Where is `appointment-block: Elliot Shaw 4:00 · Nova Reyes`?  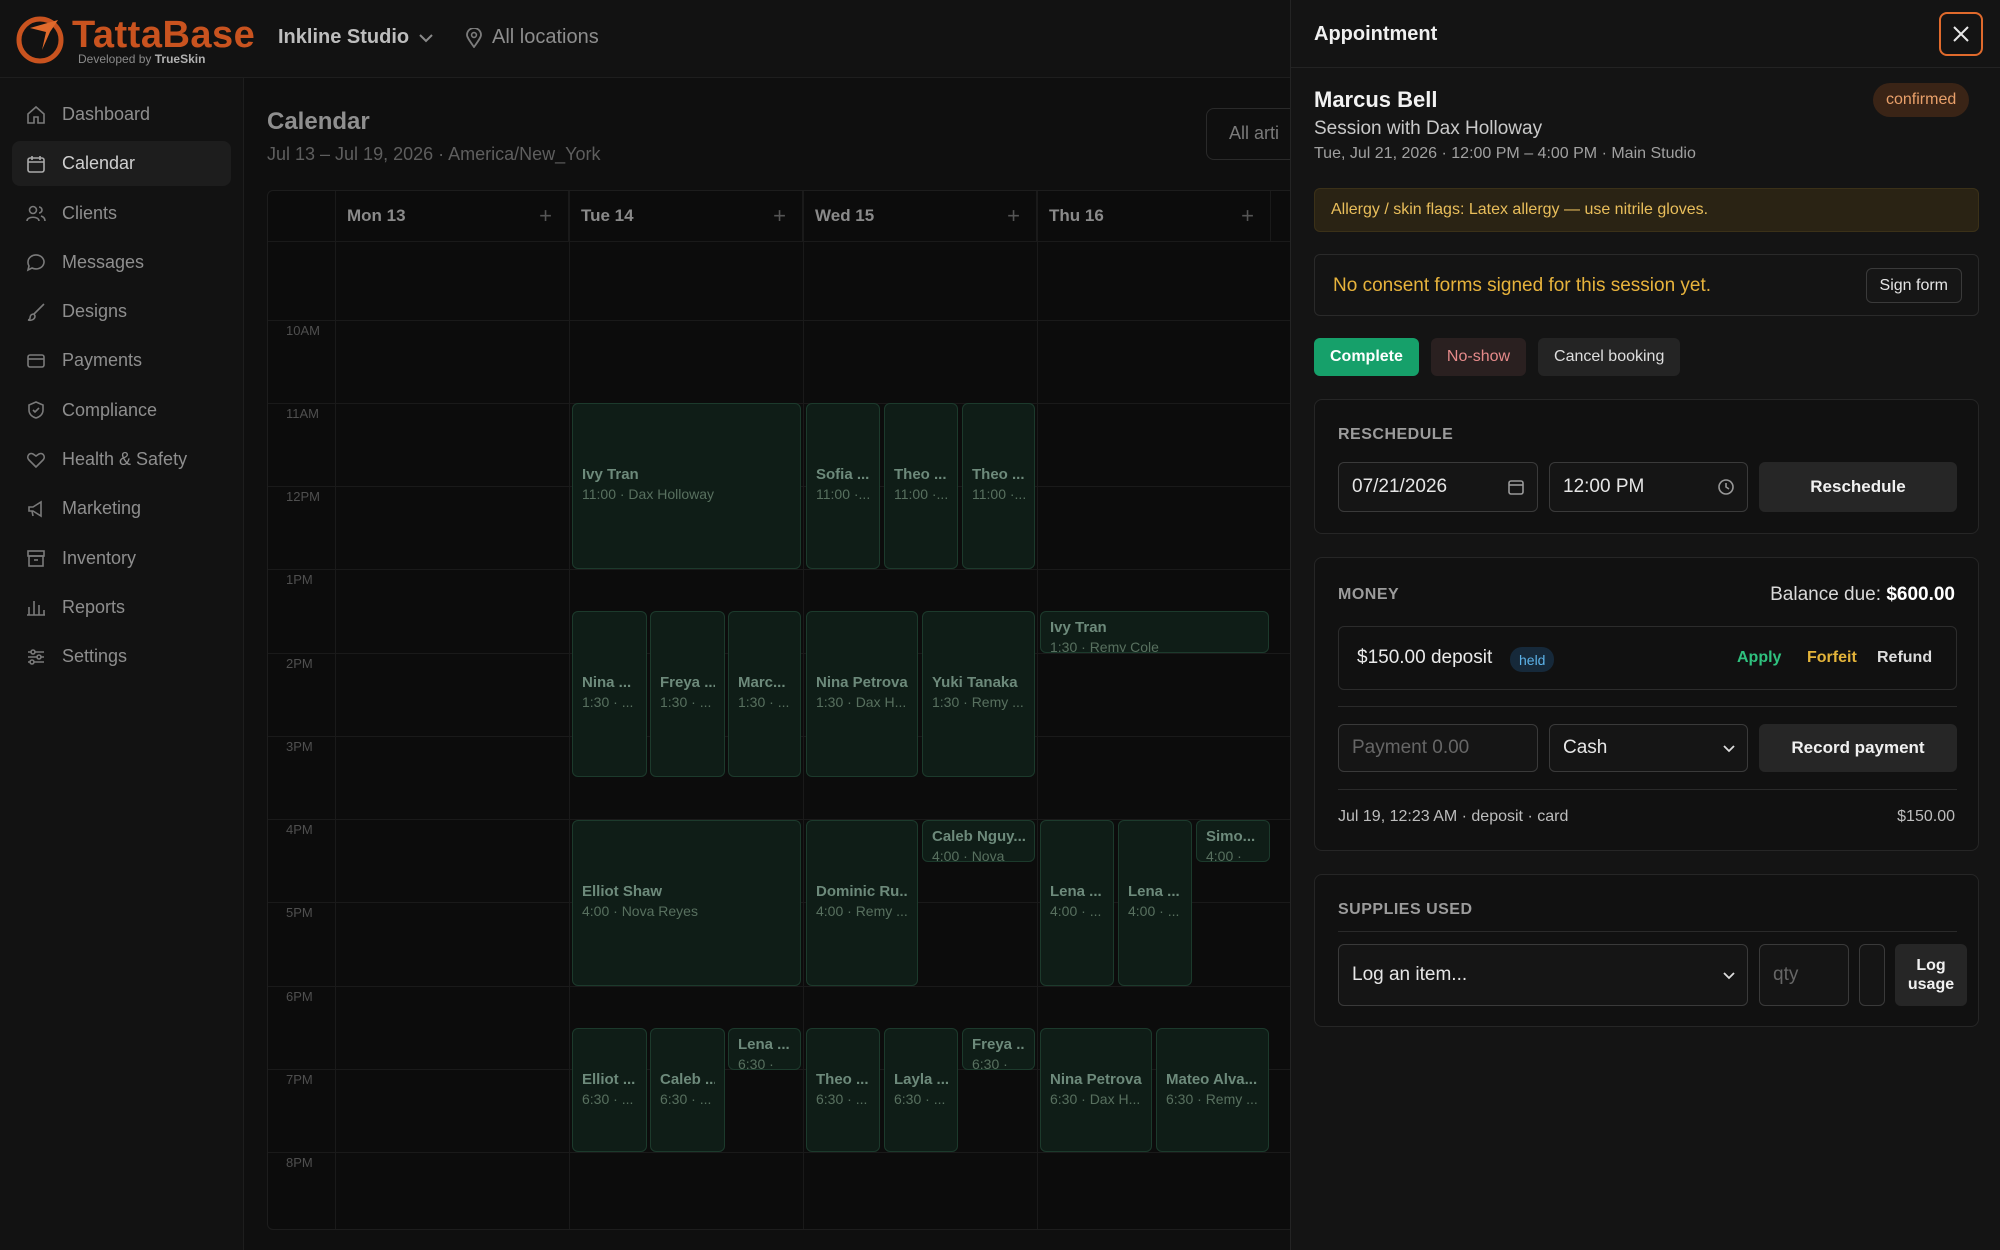 appointment-block: Elliot Shaw 4:00 · Nova Reyes is located at coordinates (686, 903).